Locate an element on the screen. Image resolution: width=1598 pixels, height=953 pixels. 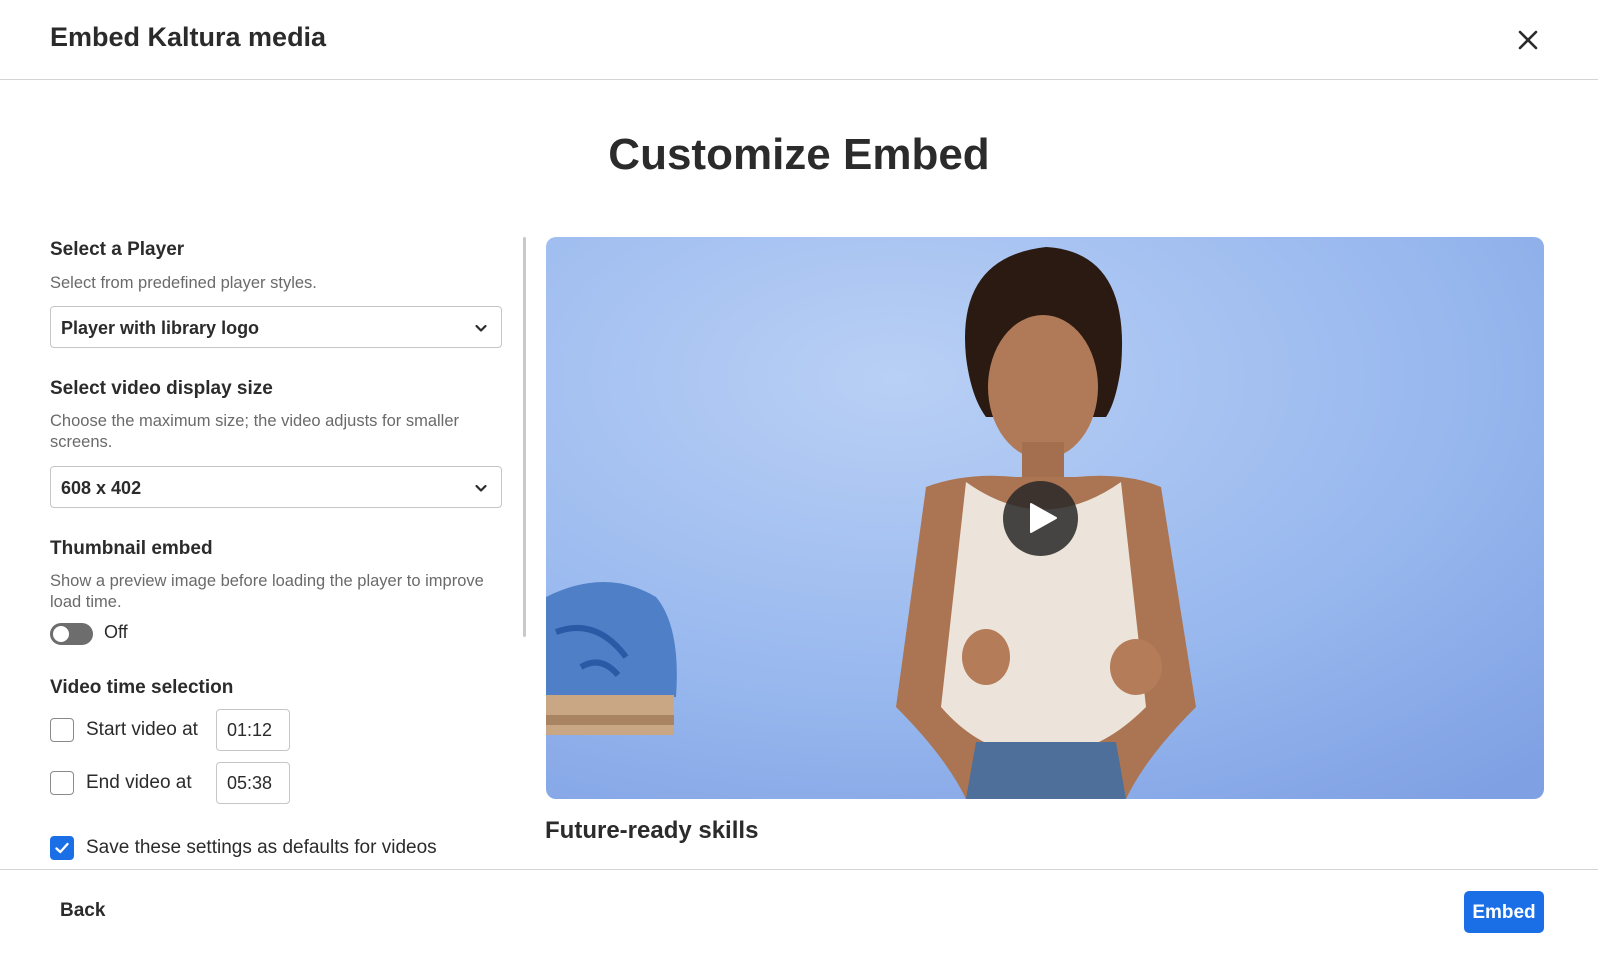
close-icon is located at coordinates (1528, 40).